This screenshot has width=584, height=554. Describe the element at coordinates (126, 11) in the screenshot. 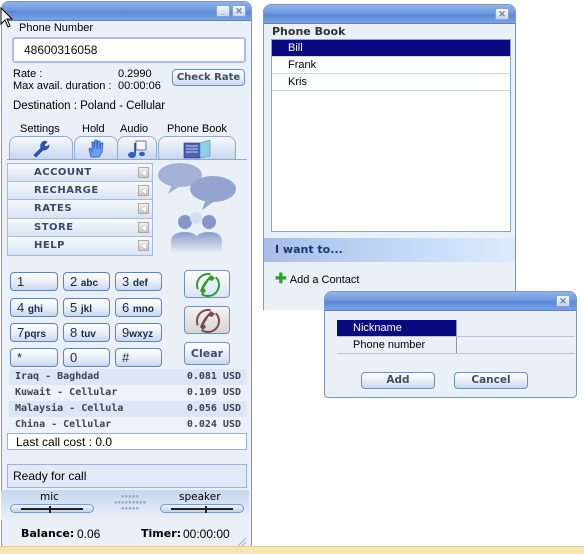

I see `main-titlebar: _ ✕` at that location.